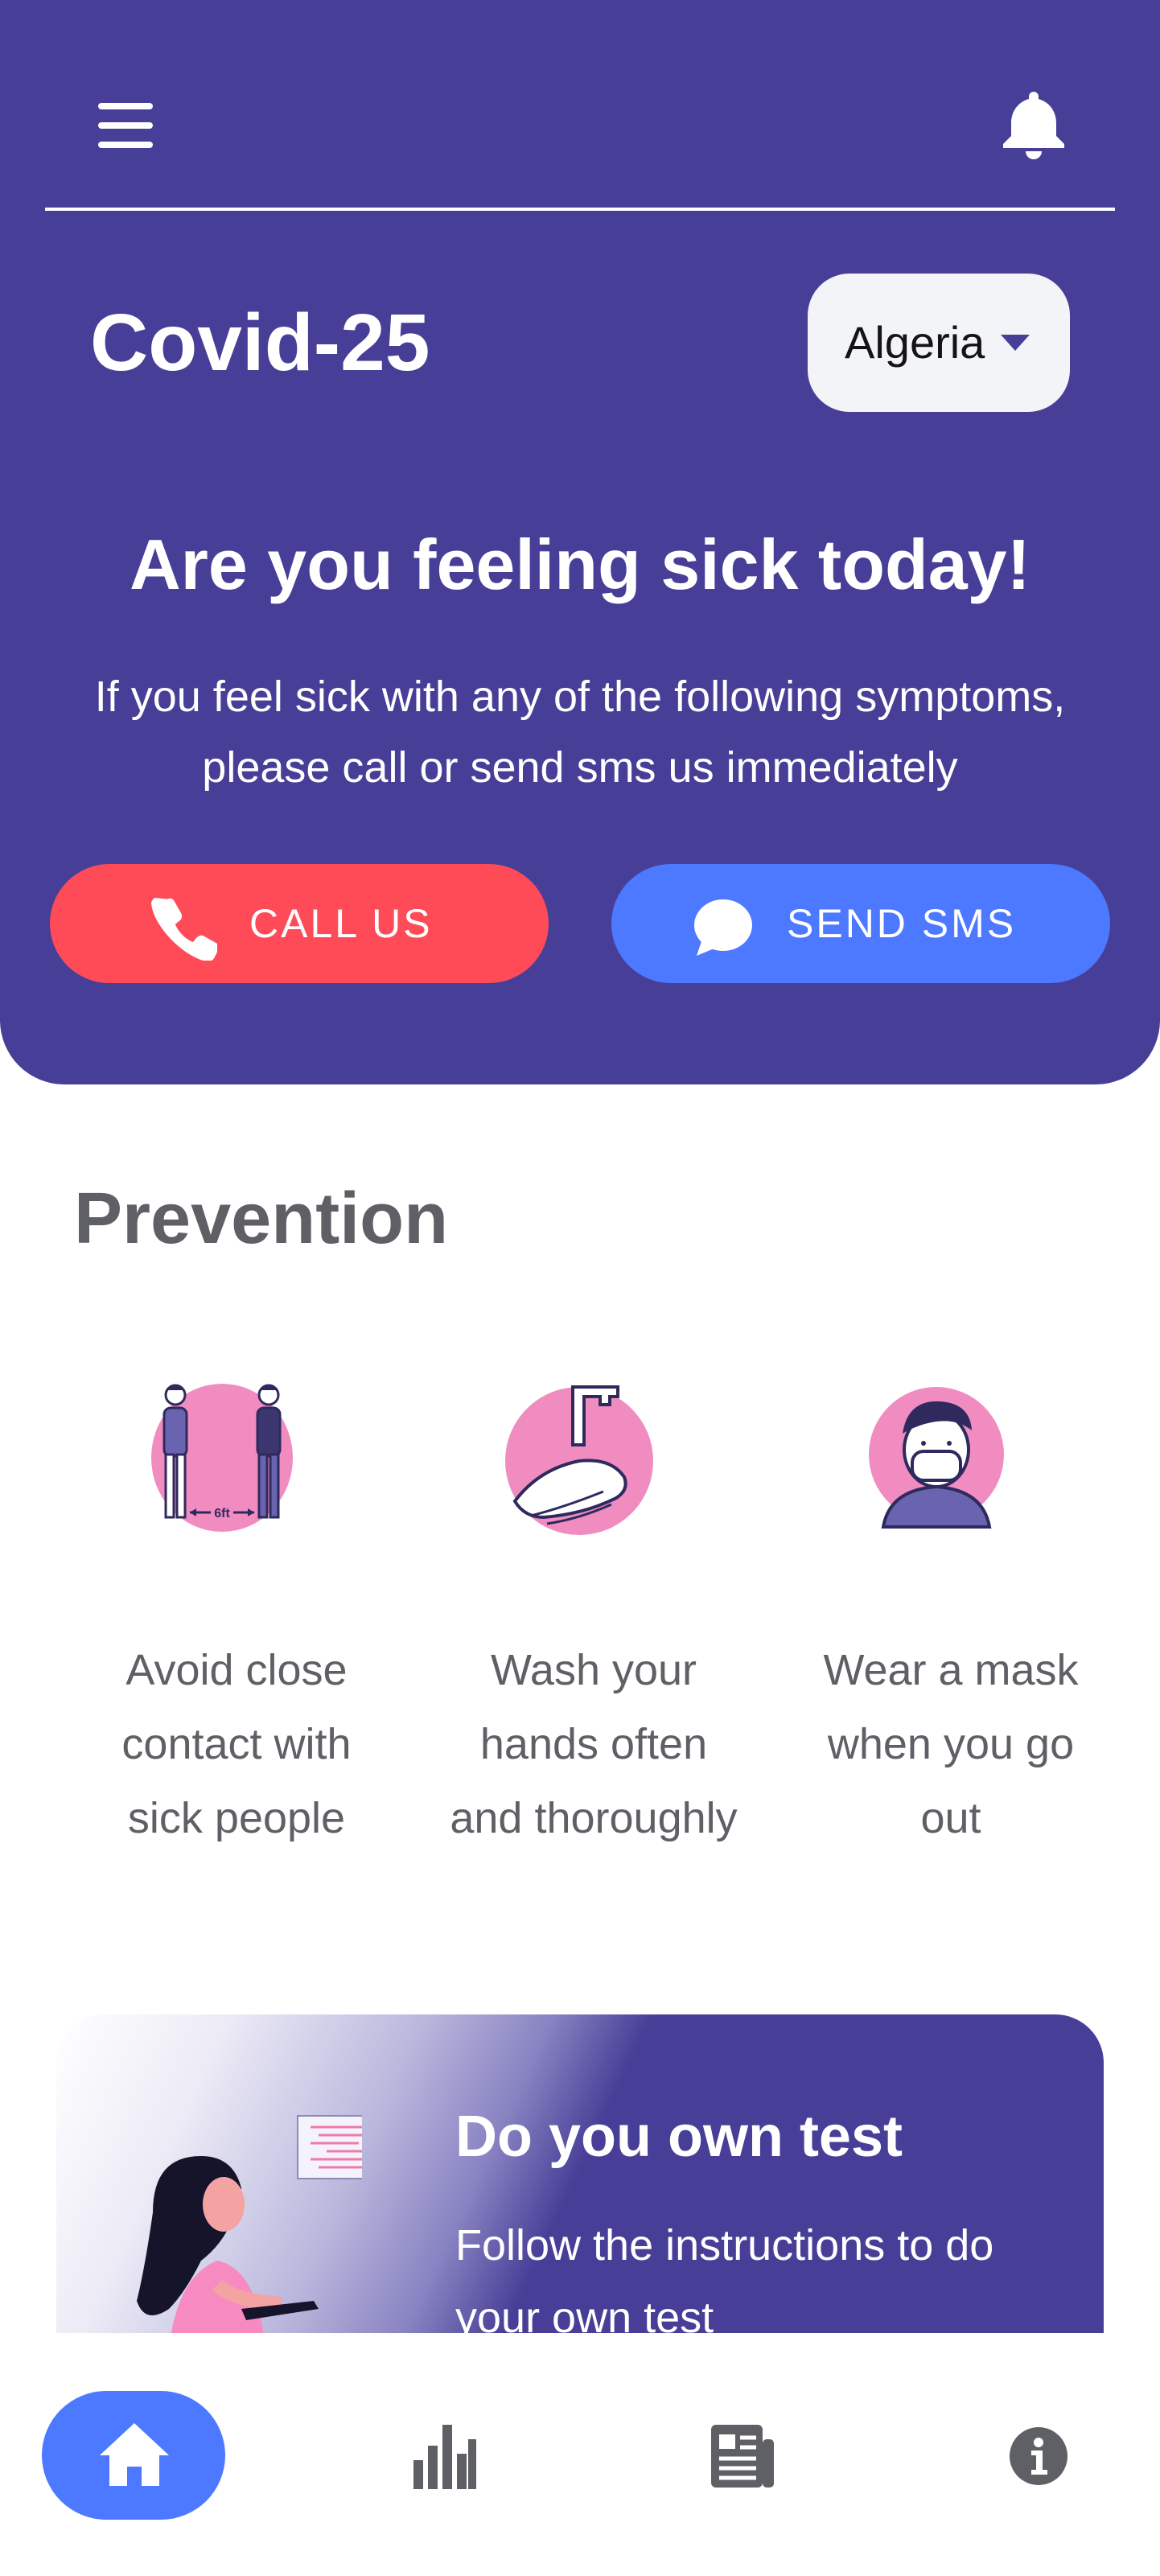  I want to click on own-test-description-line-1: Follow the instructions to do, so click(724, 2245).